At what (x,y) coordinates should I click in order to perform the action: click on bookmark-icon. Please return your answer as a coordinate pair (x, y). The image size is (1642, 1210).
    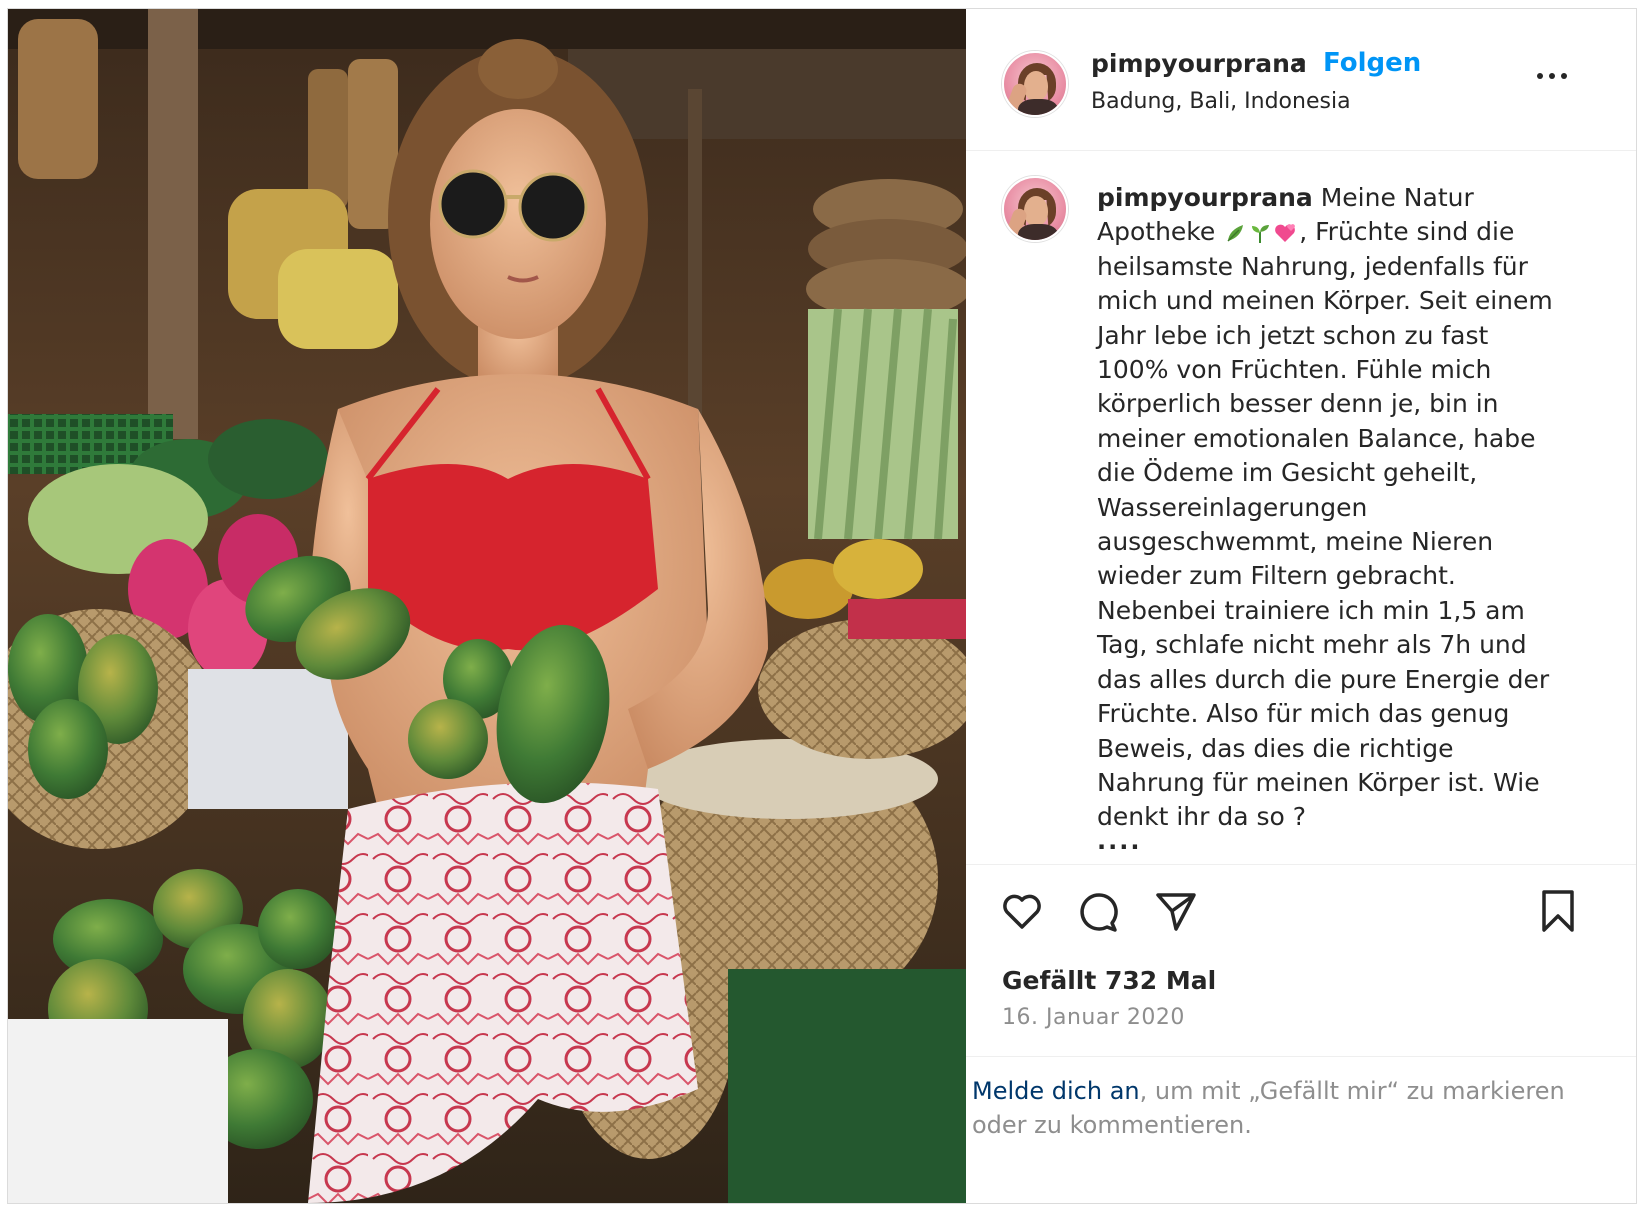
    Looking at the image, I should click on (1558, 911).